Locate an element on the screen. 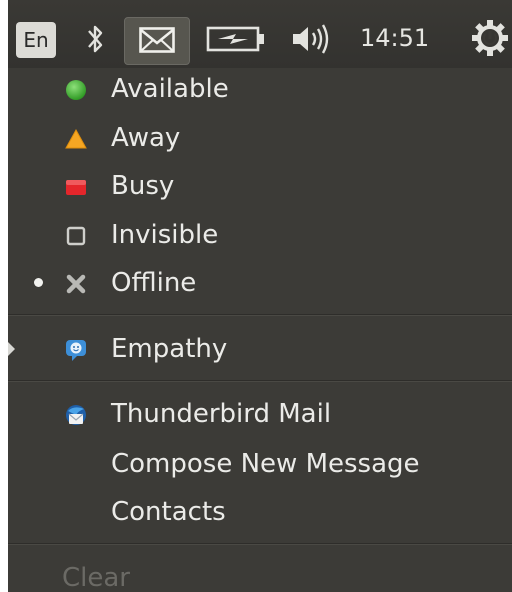 Image resolution: width=512 pixels, height=592 pixels. status-busy-label: Busy is located at coordinates (143, 186).